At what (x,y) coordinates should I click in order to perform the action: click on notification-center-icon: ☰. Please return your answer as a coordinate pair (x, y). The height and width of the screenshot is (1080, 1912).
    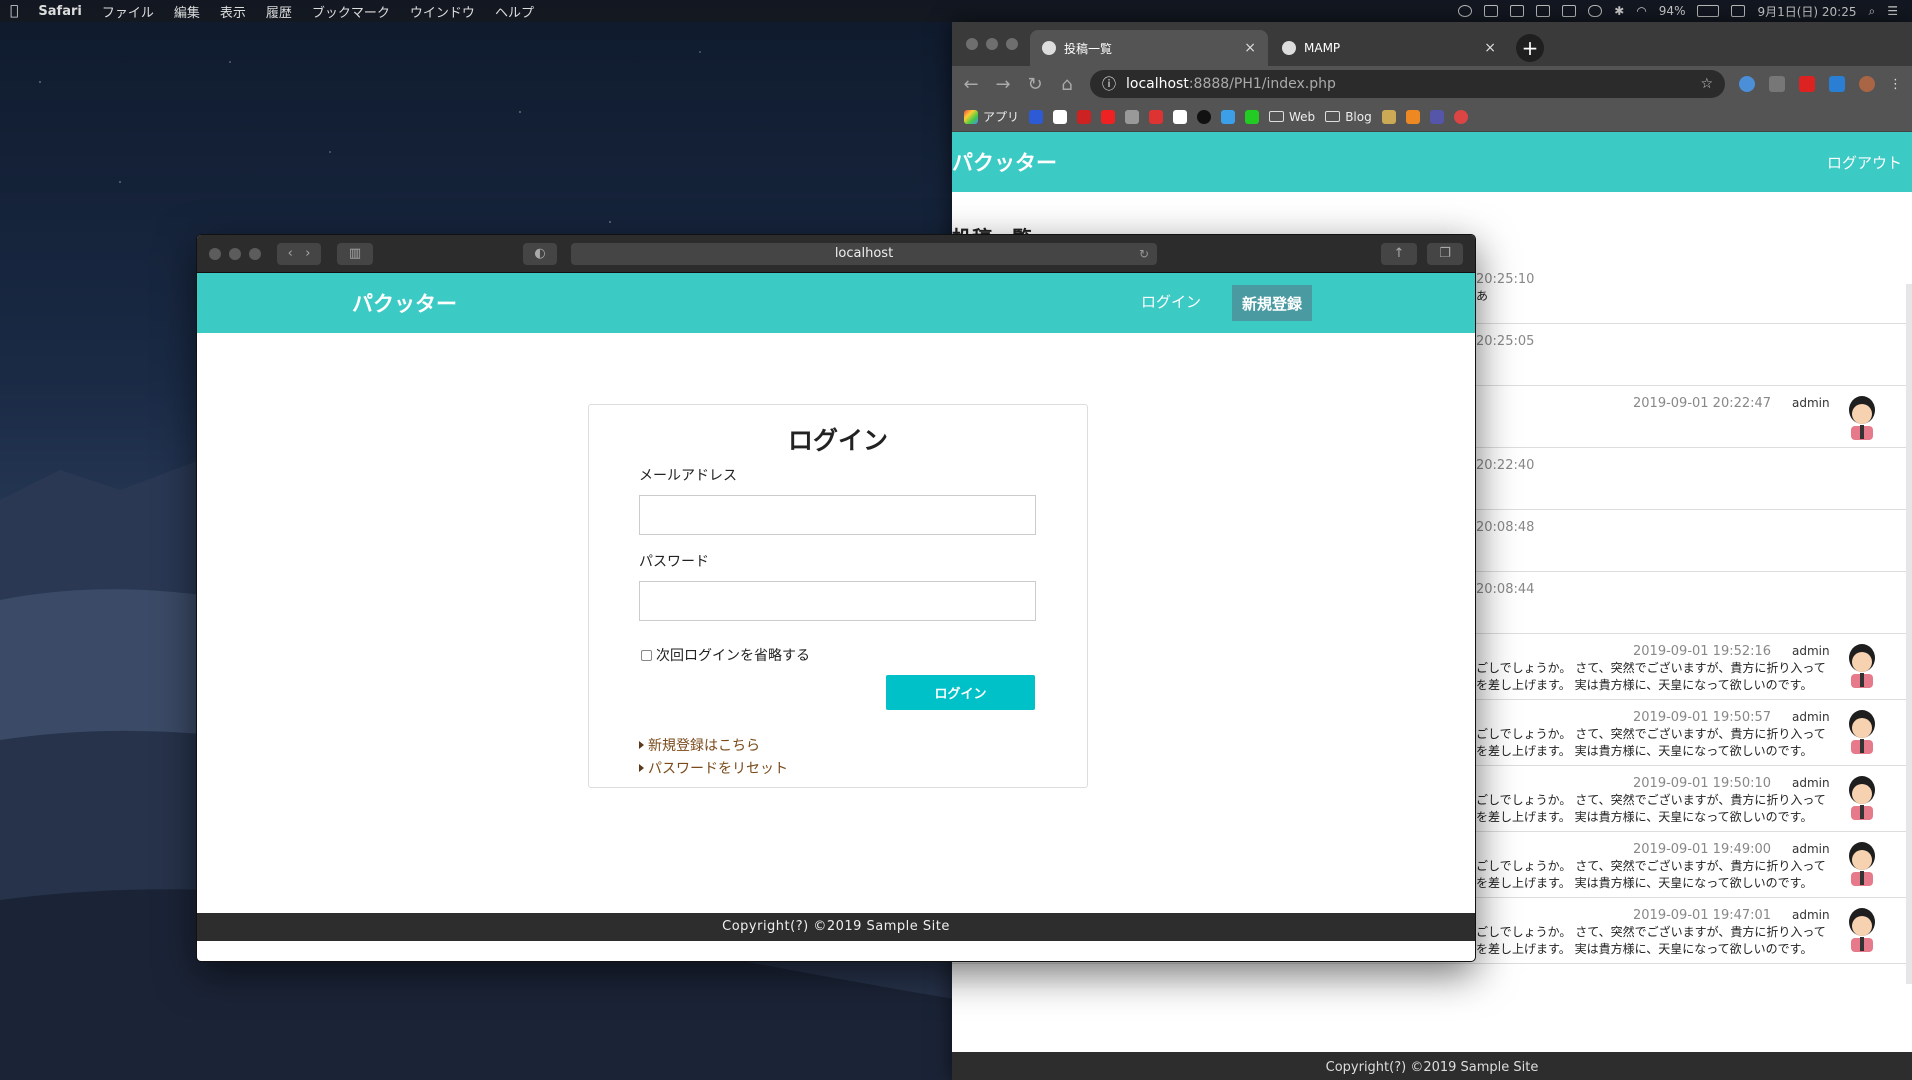
    Looking at the image, I should click on (1892, 11).